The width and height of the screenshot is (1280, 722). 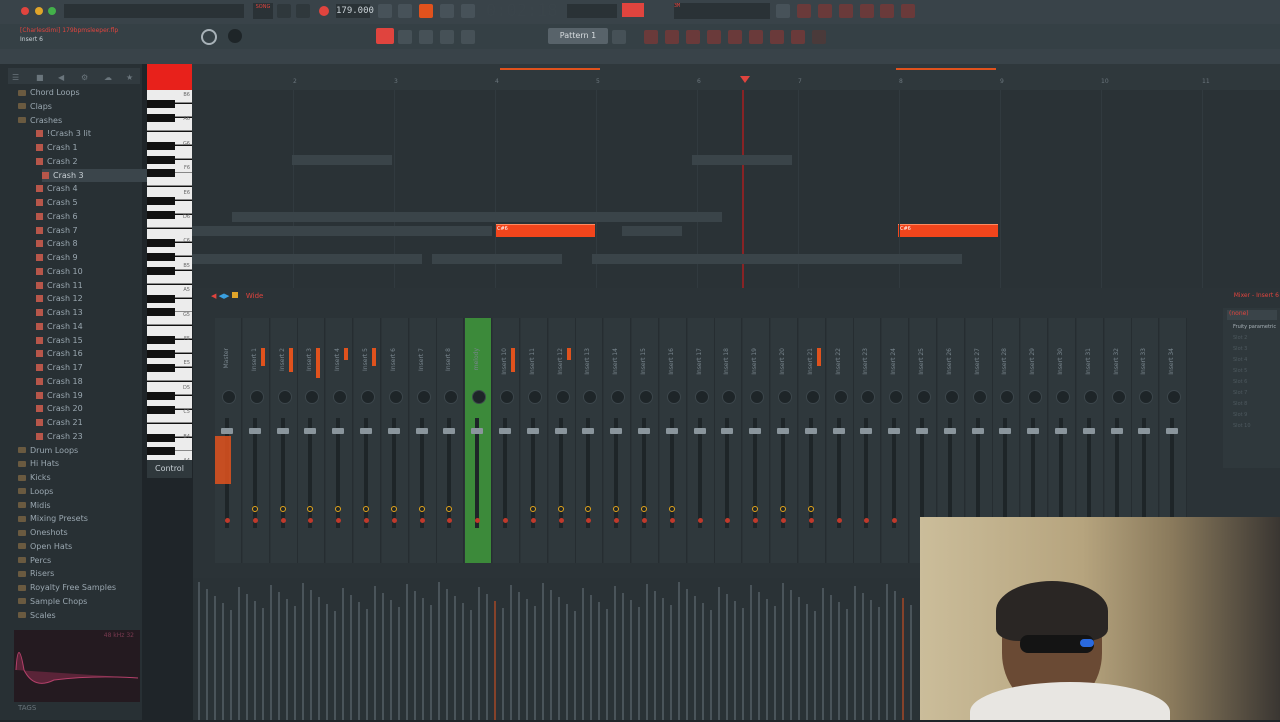 What do you see at coordinates (80, 477) in the screenshot?
I see `browser-item: Kicks` at bounding box center [80, 477].